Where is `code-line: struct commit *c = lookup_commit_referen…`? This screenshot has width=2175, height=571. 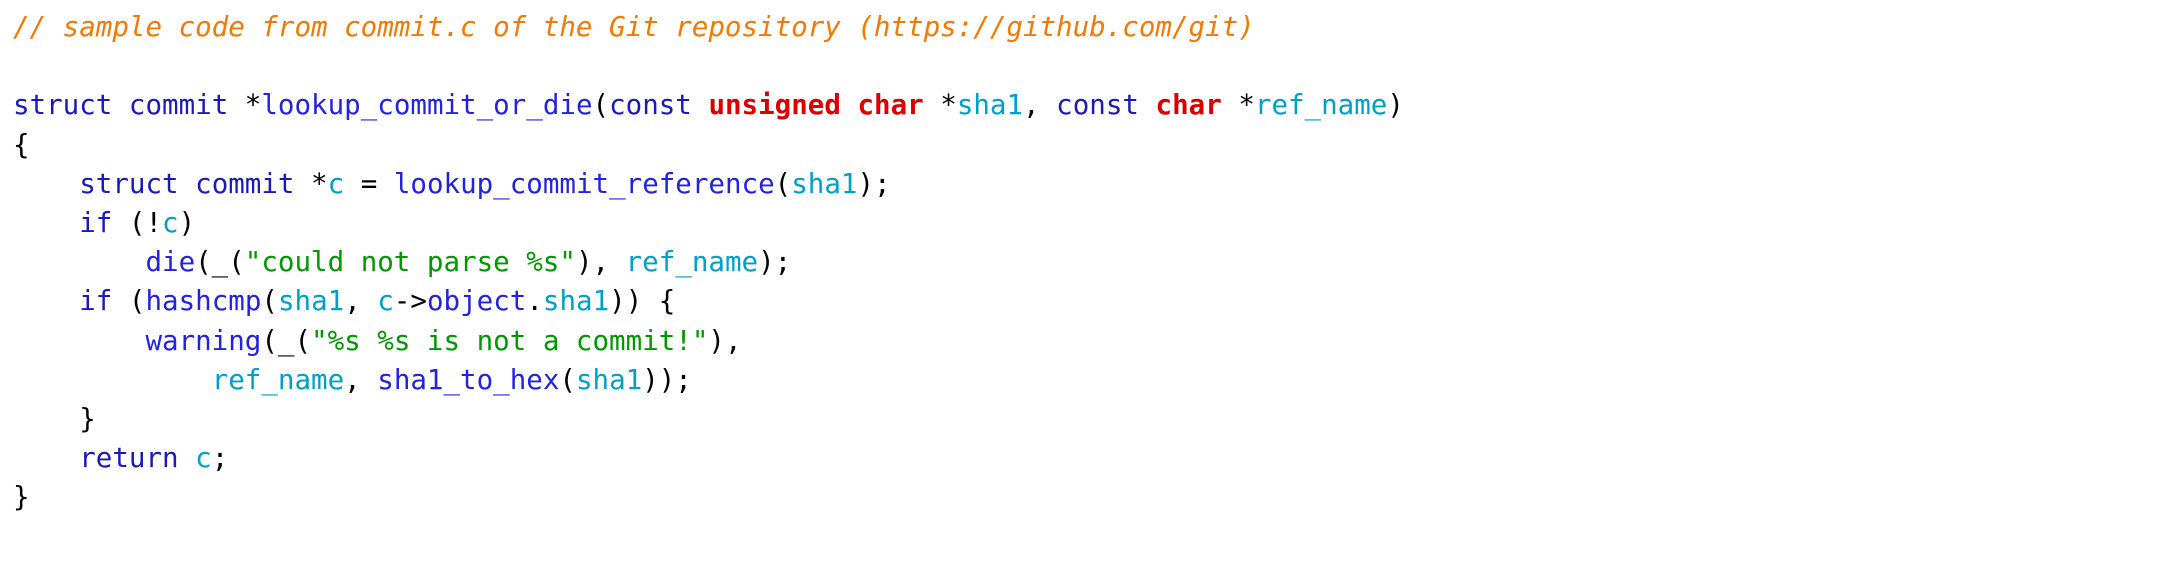 code-line: struct commit *c = lookup_commit_referen… is located at coordinates (1094, 184).